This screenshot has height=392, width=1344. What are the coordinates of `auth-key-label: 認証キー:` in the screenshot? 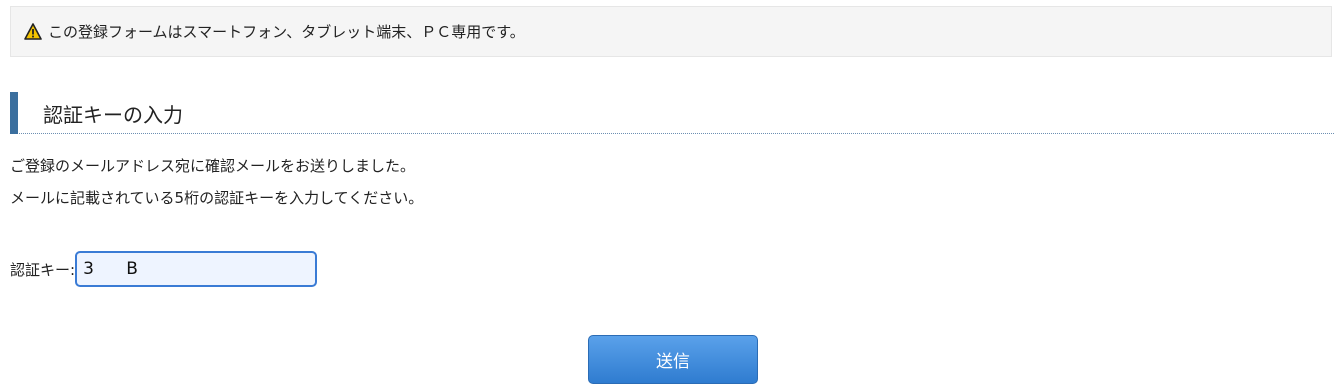 It's located at (43, 269).